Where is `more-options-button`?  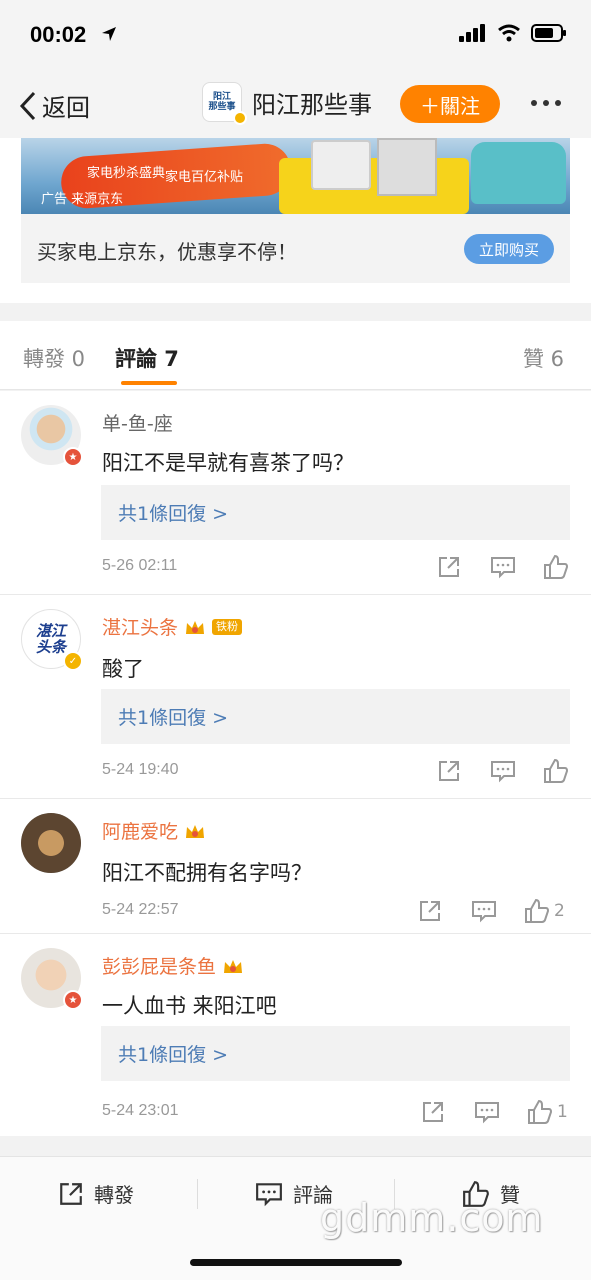 more-options-button is located at coordinates (546, 103).